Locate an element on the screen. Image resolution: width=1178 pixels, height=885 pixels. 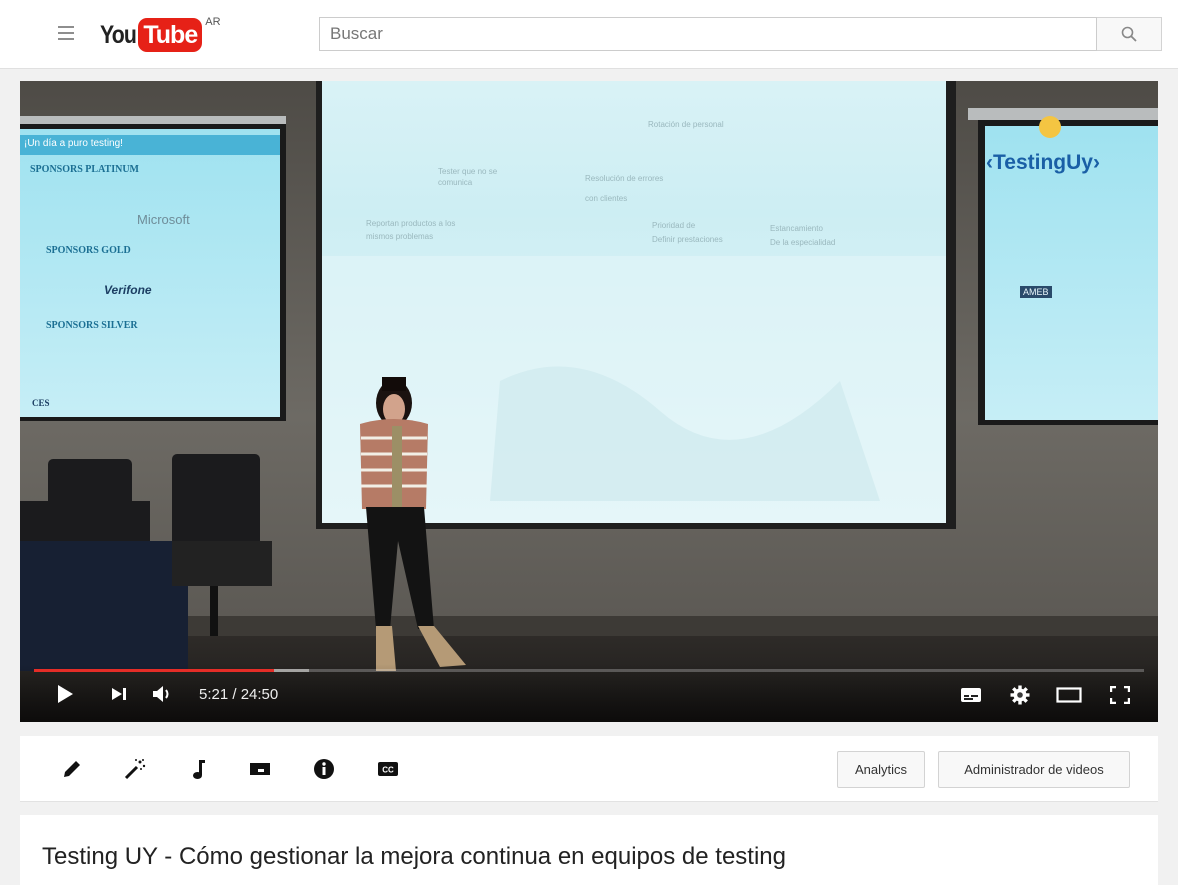
svg-text: Rotación de personal is located at coordinates (686, 124).